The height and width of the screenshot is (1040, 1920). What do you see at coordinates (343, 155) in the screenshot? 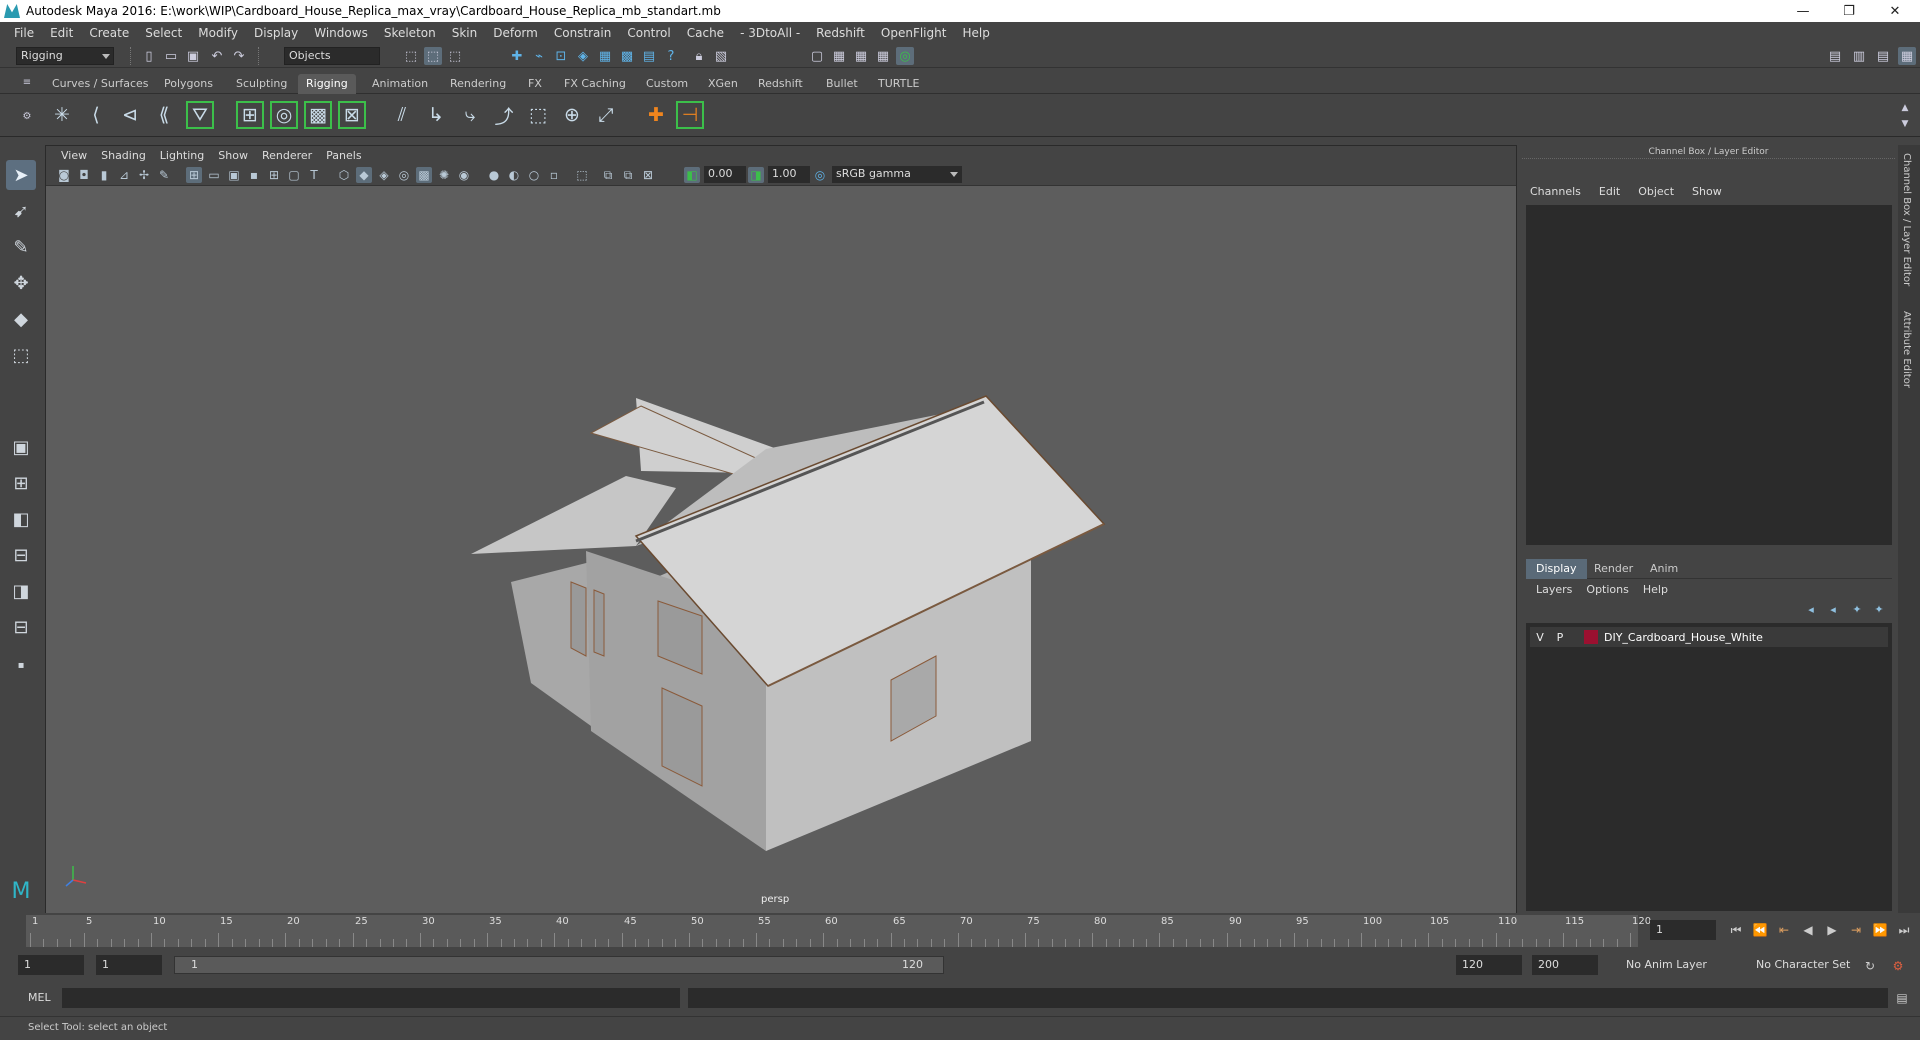
I see `viewport-menu-panels: Panels` at bounding box center [343, 155].